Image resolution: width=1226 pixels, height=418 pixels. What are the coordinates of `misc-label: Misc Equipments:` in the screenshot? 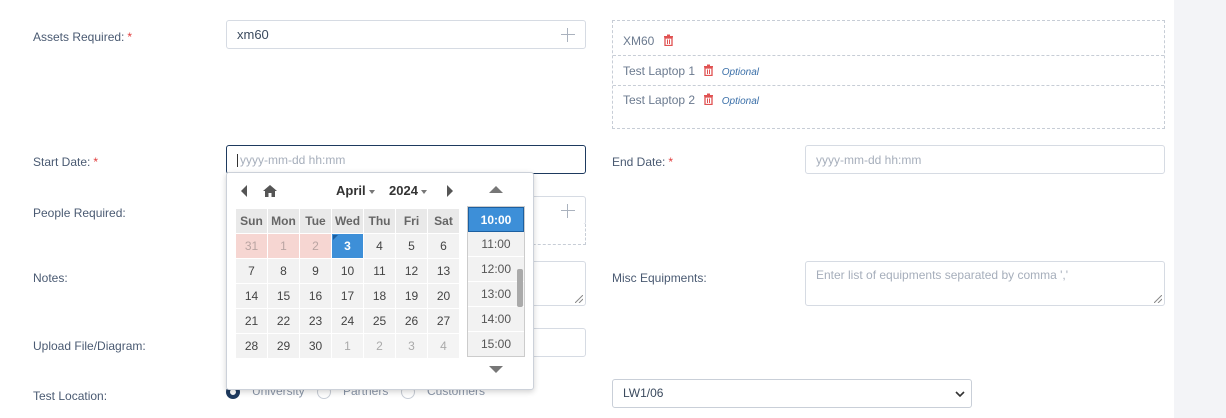 It's located at (659, 278).